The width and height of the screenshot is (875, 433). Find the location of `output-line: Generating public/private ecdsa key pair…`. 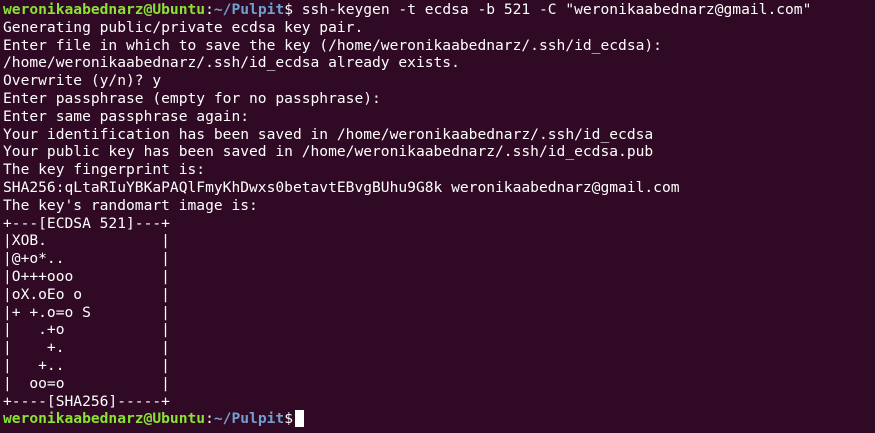

output-line: Generating public/private ecdsa key pair… is located at coordinates (183, 27).